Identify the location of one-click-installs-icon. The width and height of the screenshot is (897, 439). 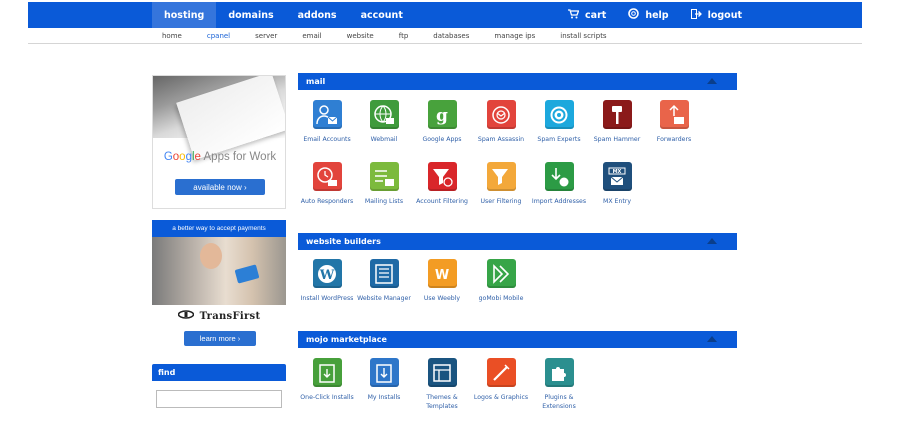
(327, 372).